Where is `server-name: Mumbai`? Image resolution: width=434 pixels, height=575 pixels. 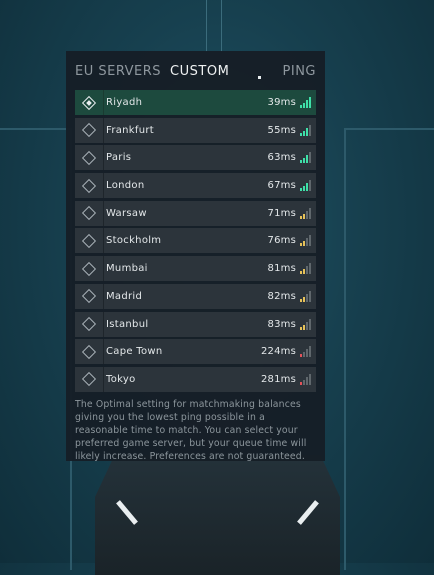 server-name: Mumbai is located at coordinates (127, 269).